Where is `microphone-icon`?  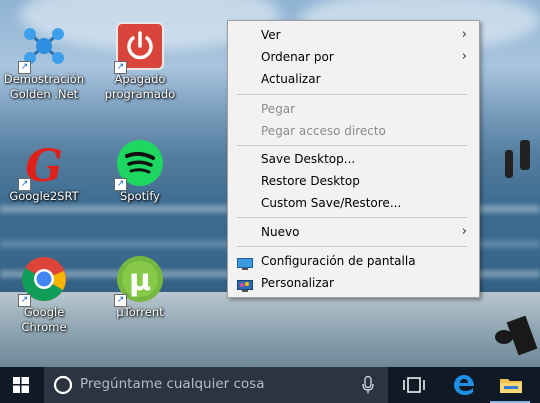 microphone-icon is located at coordinates (368, 385).